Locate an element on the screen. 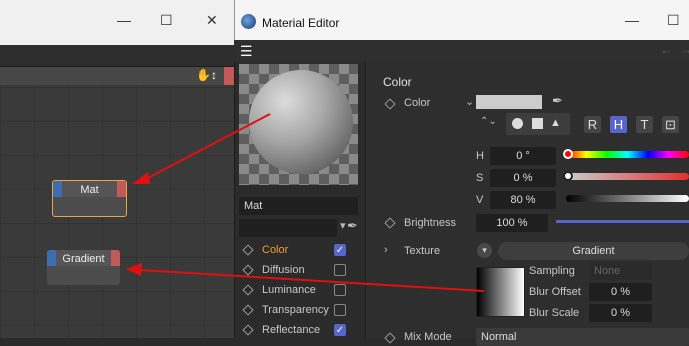 This screenshot has height=346, width=689. arrow-to-gradient-node is located at coordinates (312, 280).